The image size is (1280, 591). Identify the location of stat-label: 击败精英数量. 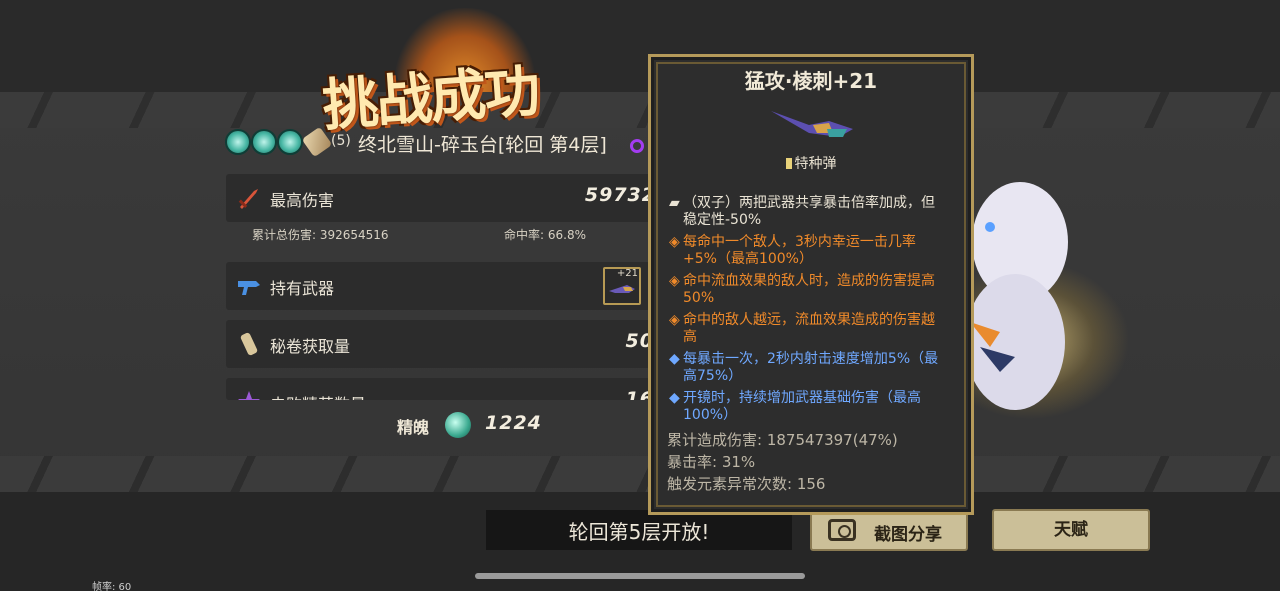
(318, 395).